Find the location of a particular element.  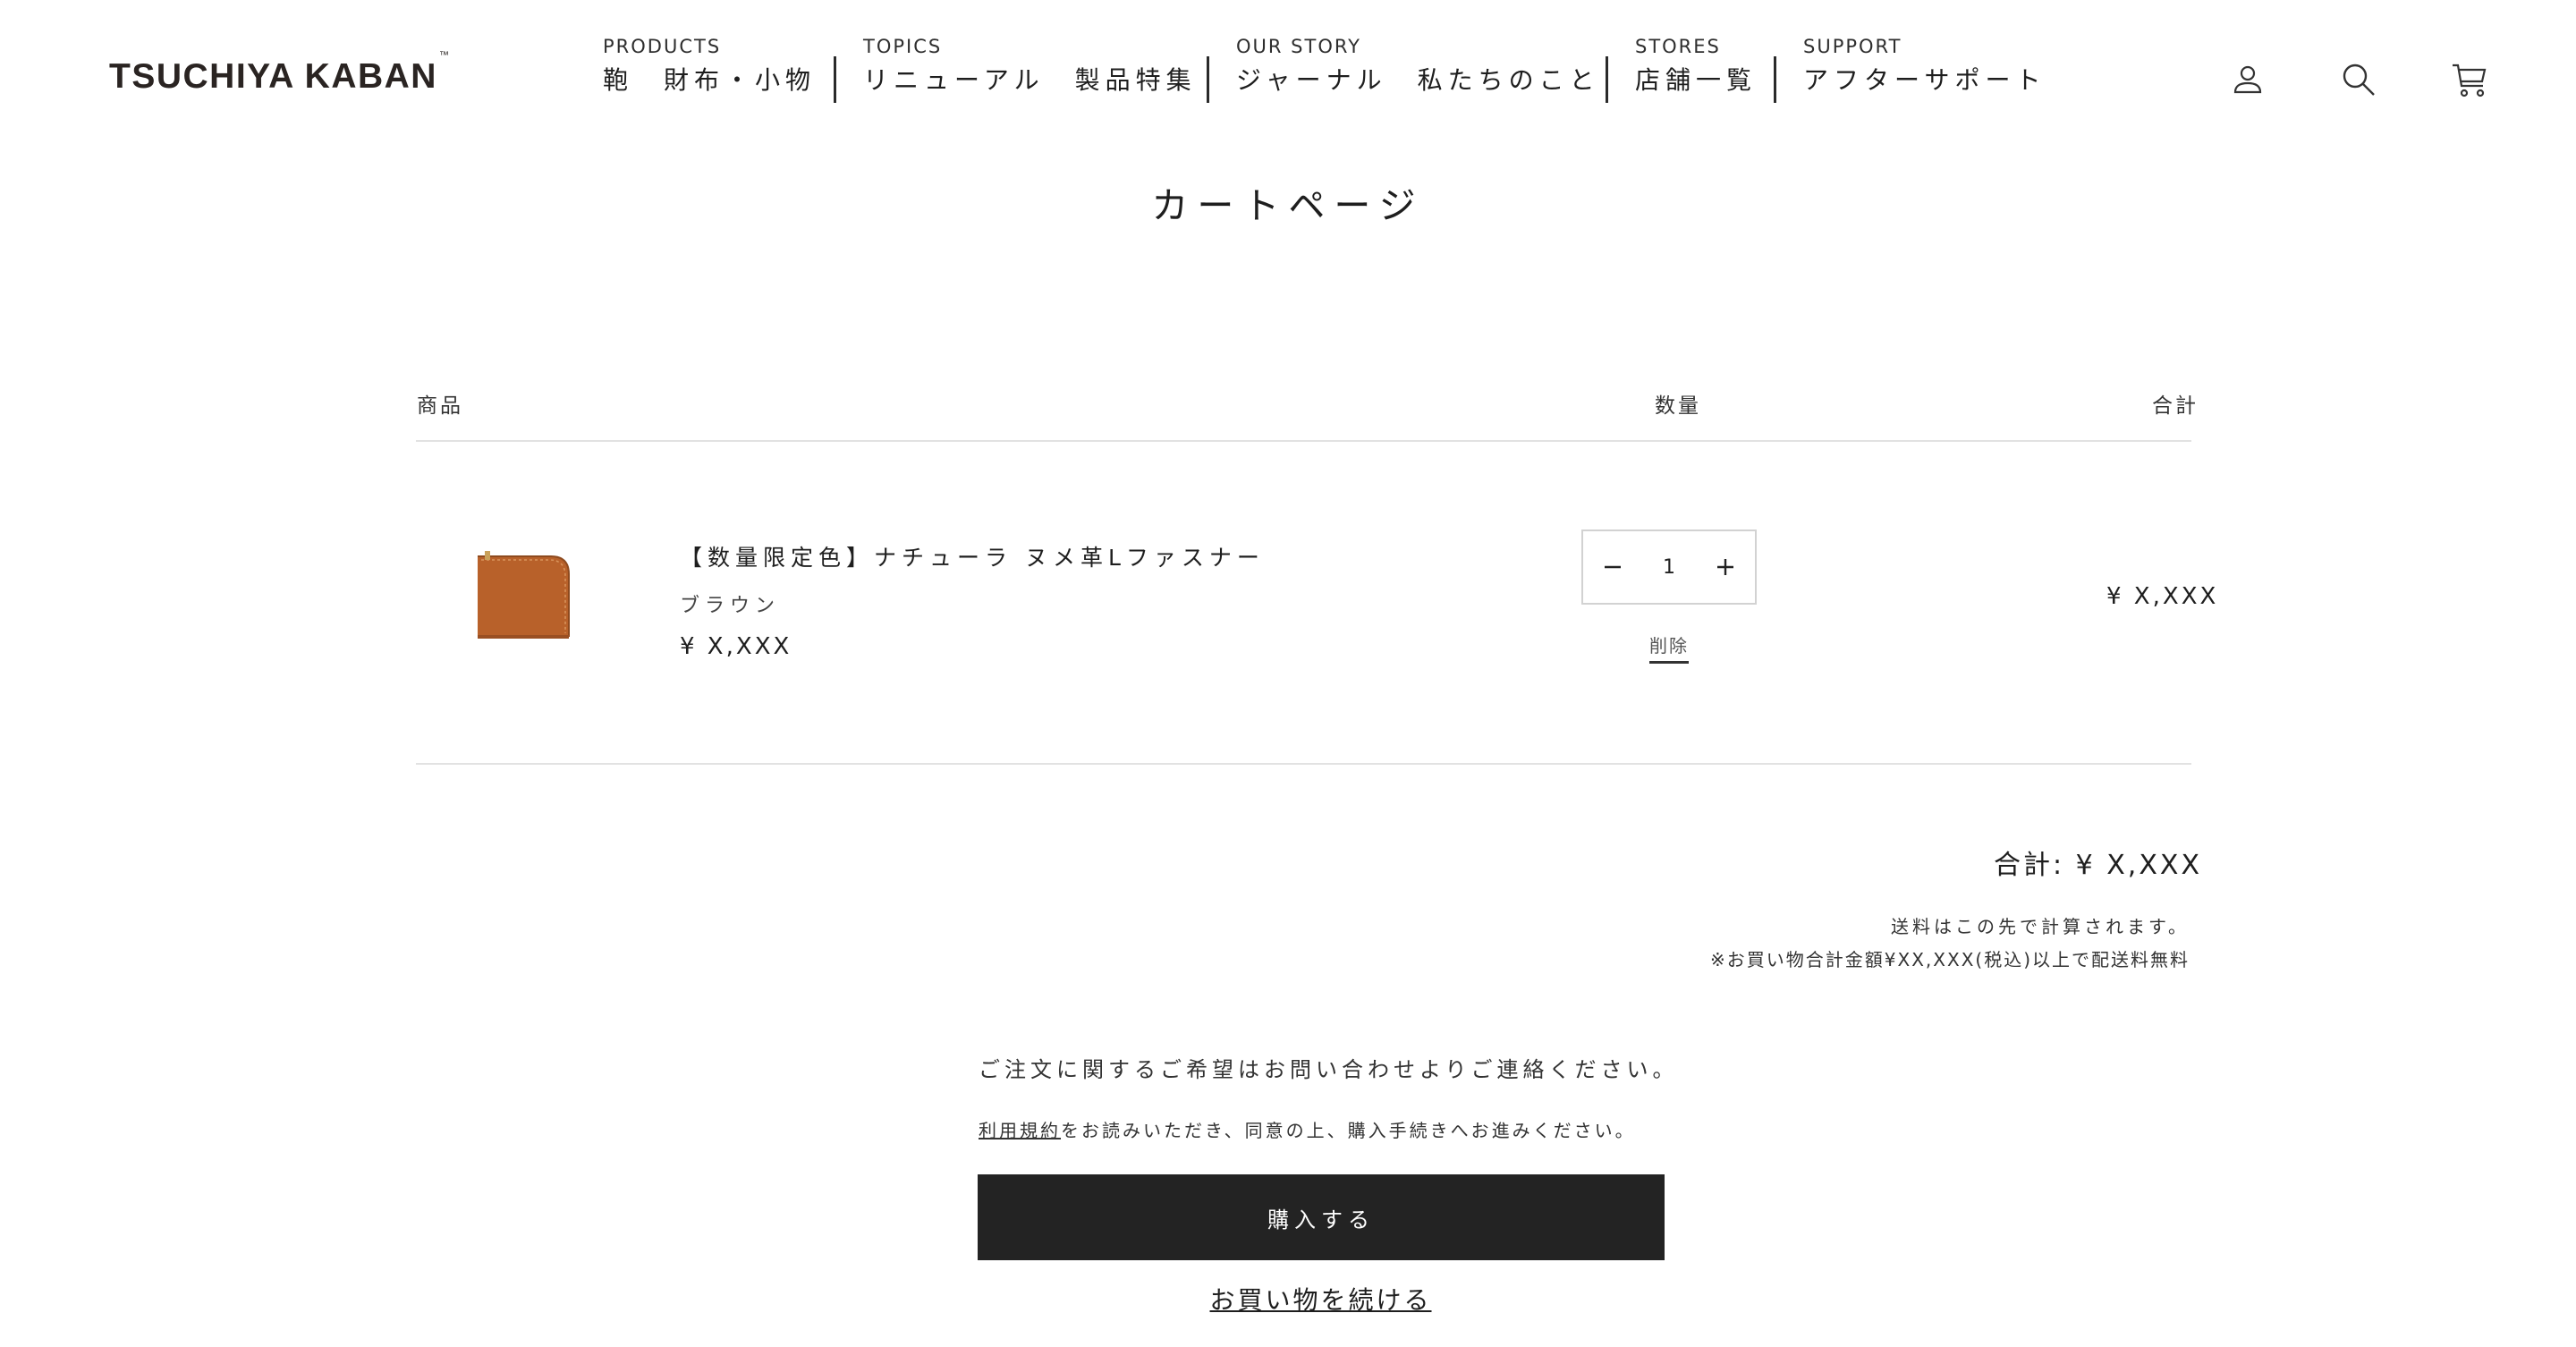

nav-category-our-story: OUR STORY is located at coordinates (1298, 46).